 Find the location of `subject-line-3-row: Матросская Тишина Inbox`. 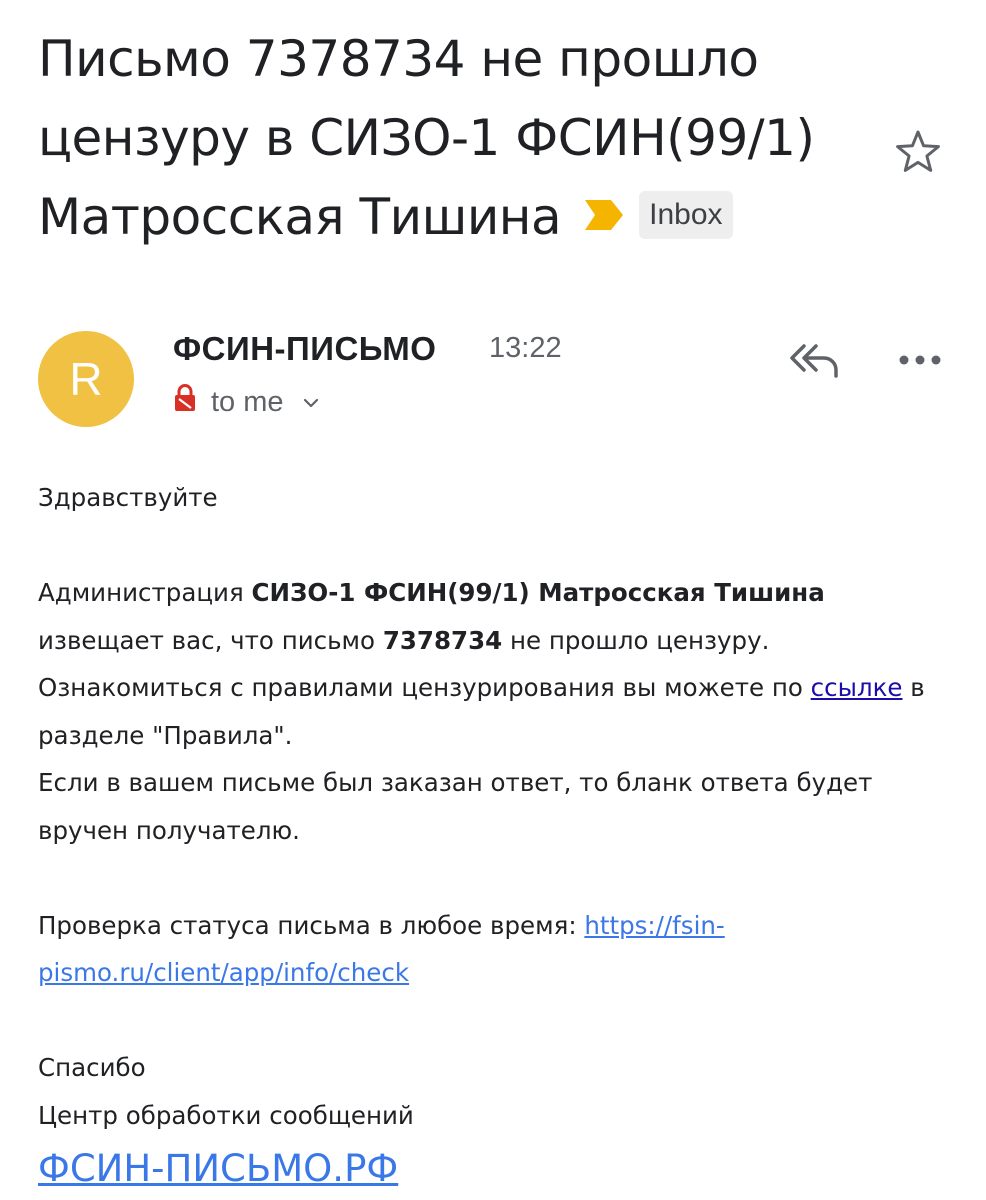

subject-line-3-row: Матросская Тишина Inbox is located at coordinates (458, 217).